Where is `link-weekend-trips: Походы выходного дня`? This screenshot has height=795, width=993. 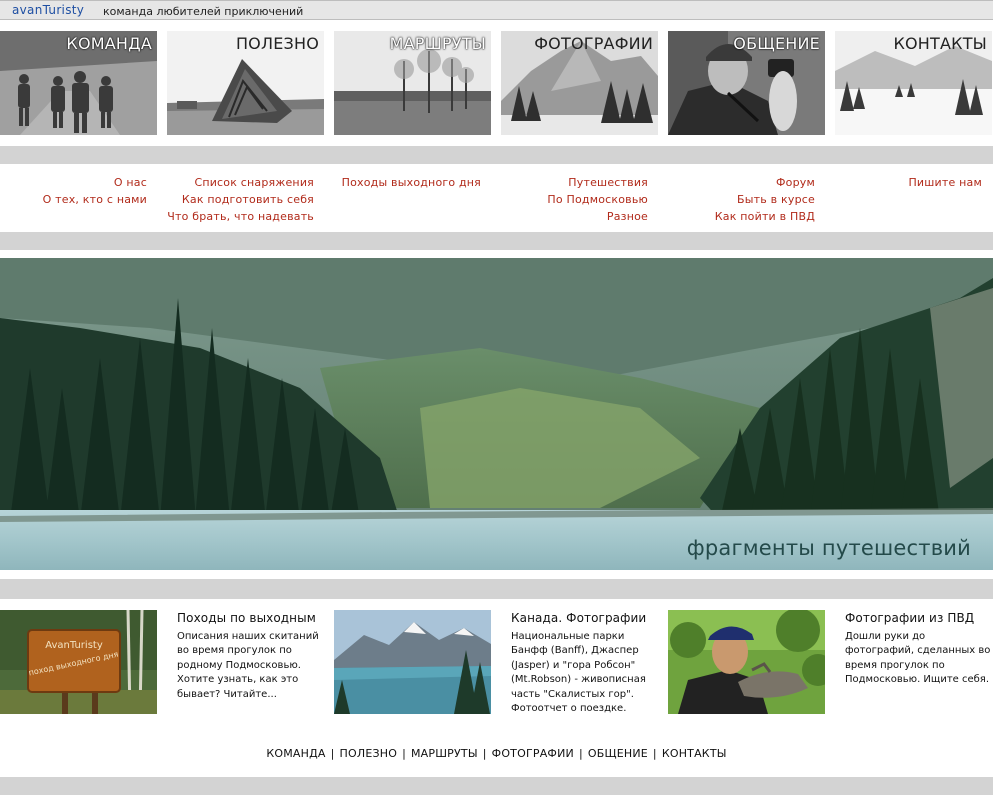
link-weekend-trips: Походы выходного дня is located at coordinates (400, 182).